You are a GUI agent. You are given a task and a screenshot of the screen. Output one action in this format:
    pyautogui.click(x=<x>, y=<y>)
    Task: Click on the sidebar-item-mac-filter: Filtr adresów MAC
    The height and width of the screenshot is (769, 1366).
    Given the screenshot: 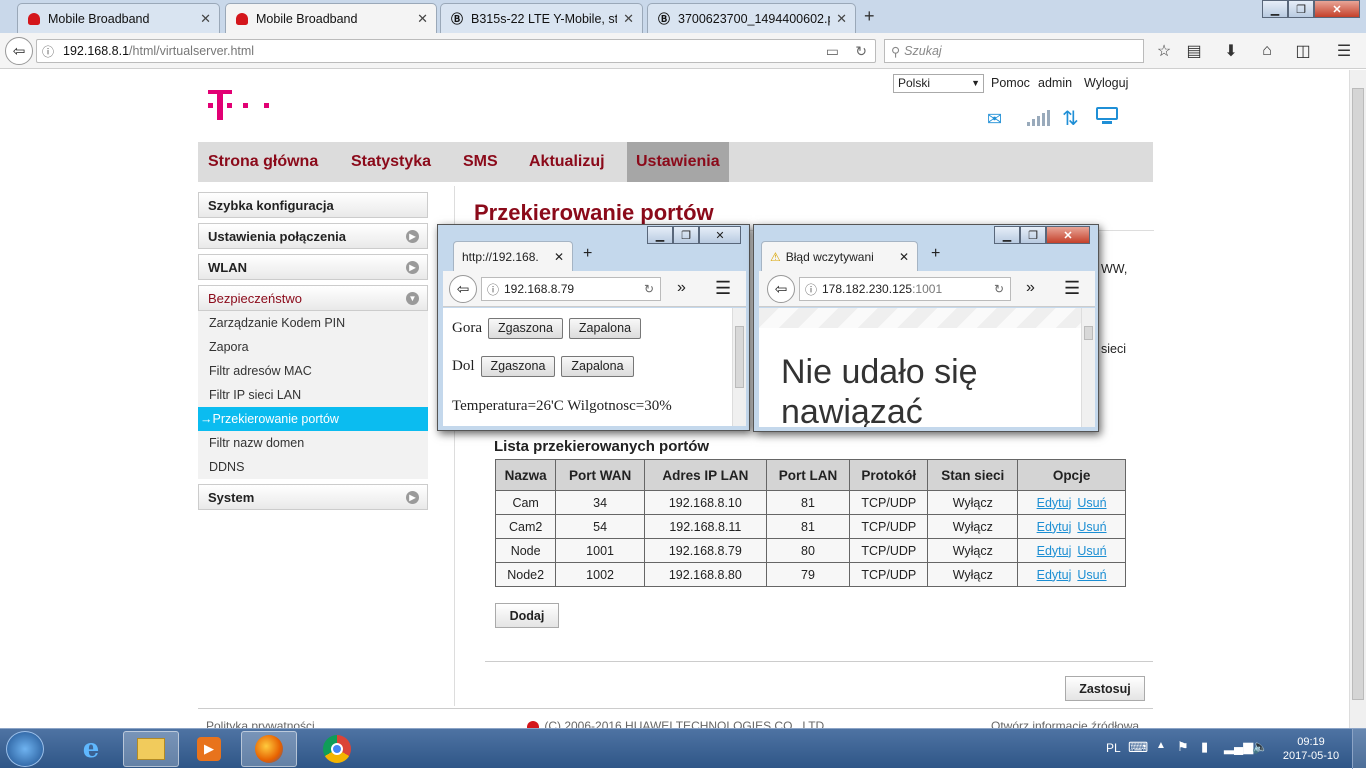 What is the action you would take?
    pyautogui.click(x=313, y=371)
    